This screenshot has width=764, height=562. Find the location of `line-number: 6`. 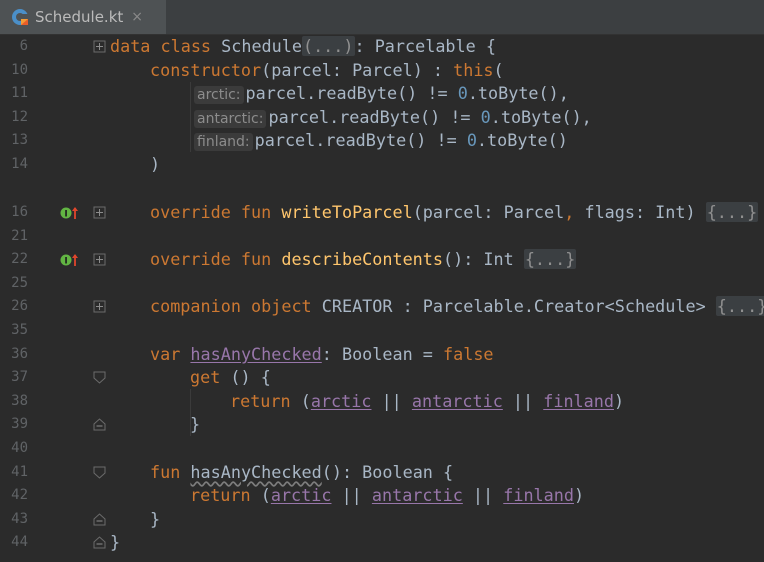

line-number: 6 is located at coordinates (23, 46).